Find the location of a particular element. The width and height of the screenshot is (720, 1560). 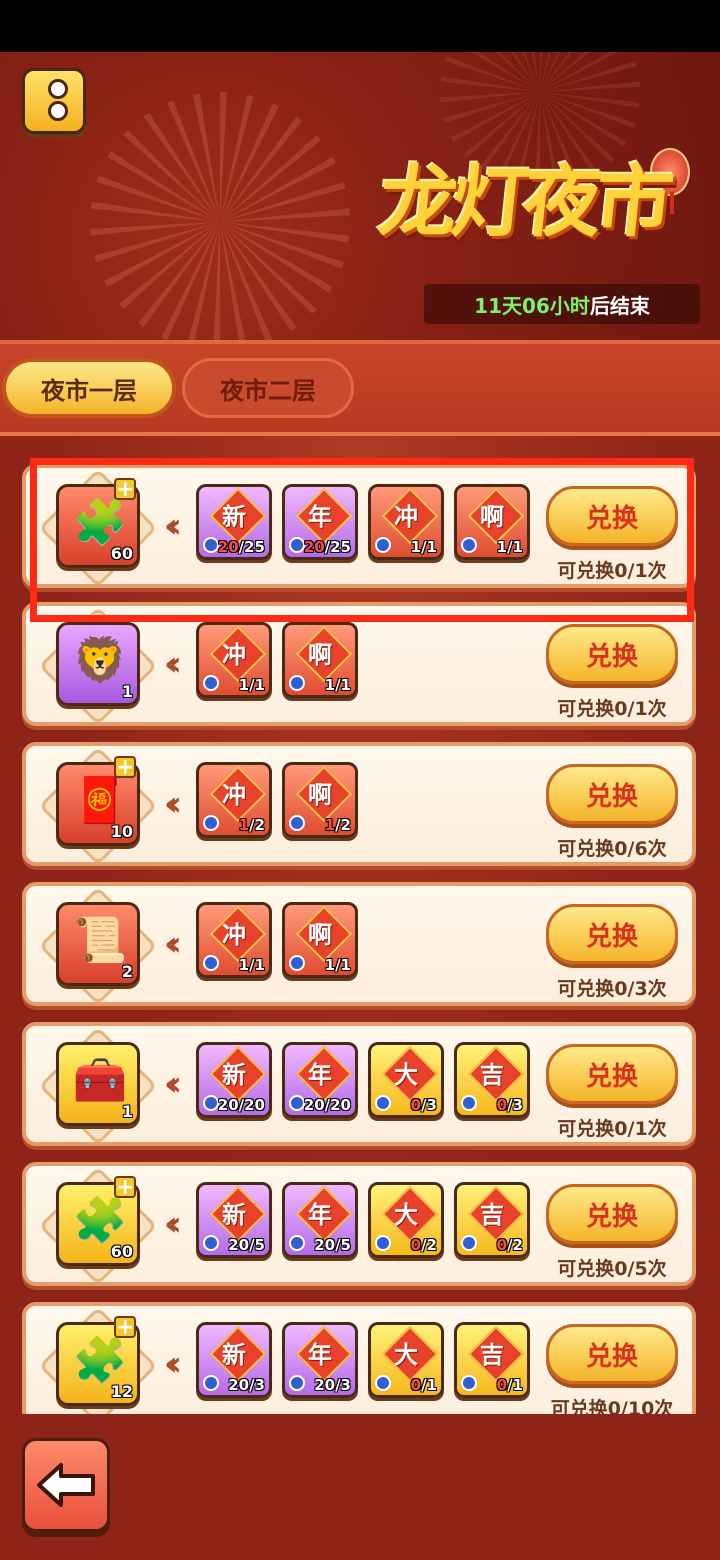

requirement-token: 新 20/20 is located at coordinates (234, 1080).